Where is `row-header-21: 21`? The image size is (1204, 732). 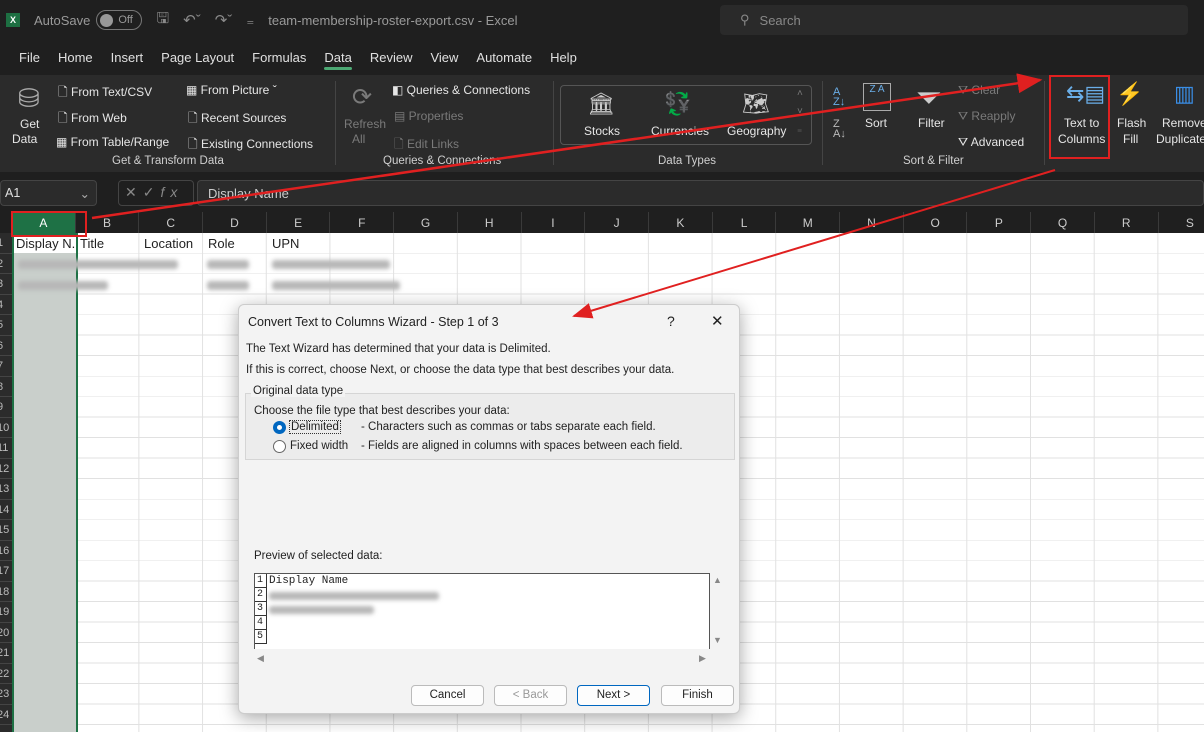 row-header-21: 21 is located at coordinates (6, 653).